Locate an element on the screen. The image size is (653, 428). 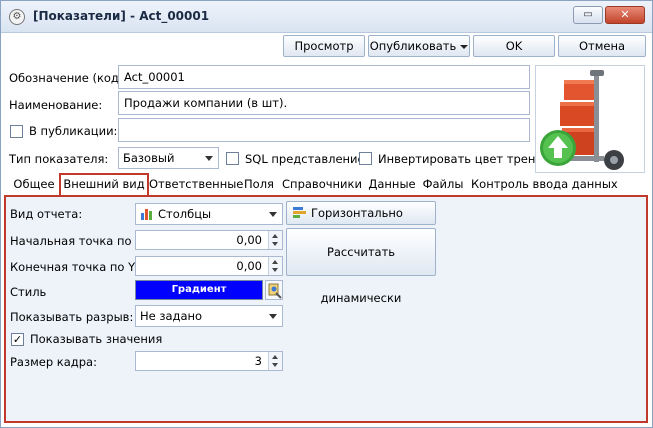
horizontal-button: Горизонтально is located at coordinates (361, 213).